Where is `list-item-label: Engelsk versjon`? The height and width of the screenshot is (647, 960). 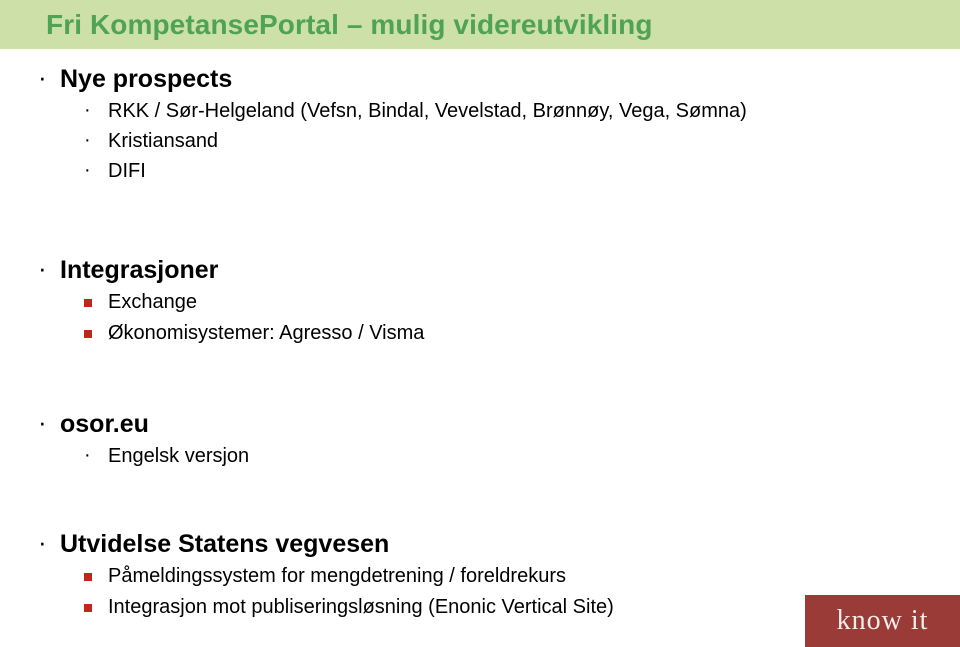
list-item-label: Engelsk versjon is located at coordinates (179, 456).